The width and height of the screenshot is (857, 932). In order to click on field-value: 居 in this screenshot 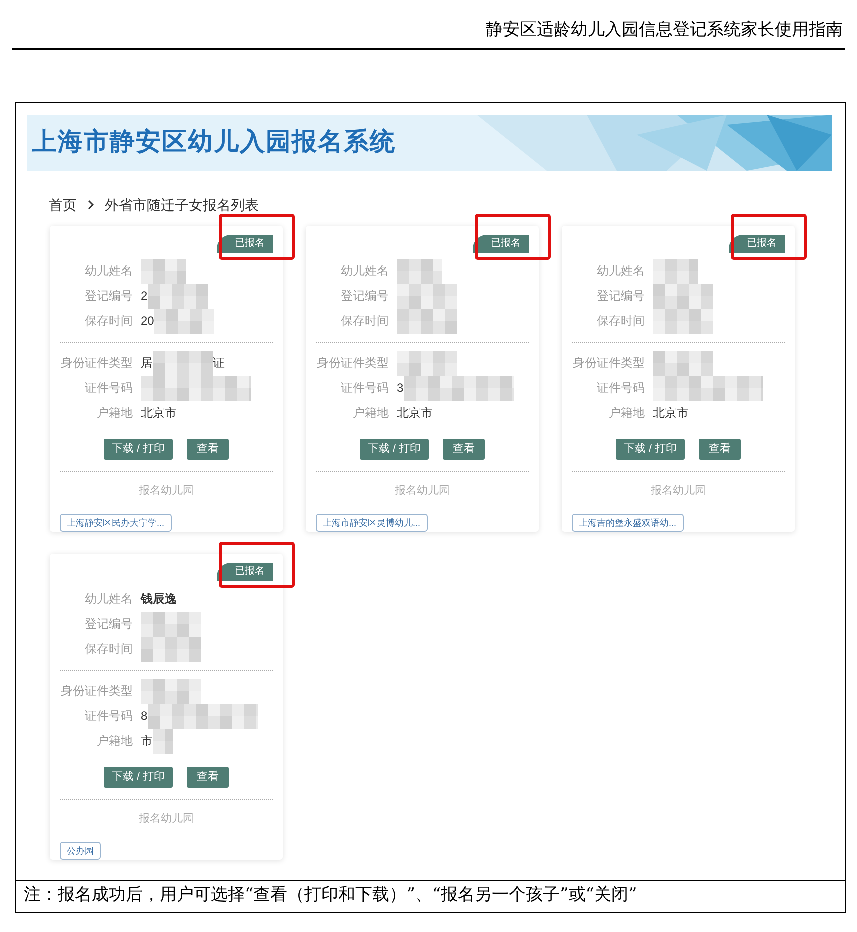, I will do `click(147, 363)`.